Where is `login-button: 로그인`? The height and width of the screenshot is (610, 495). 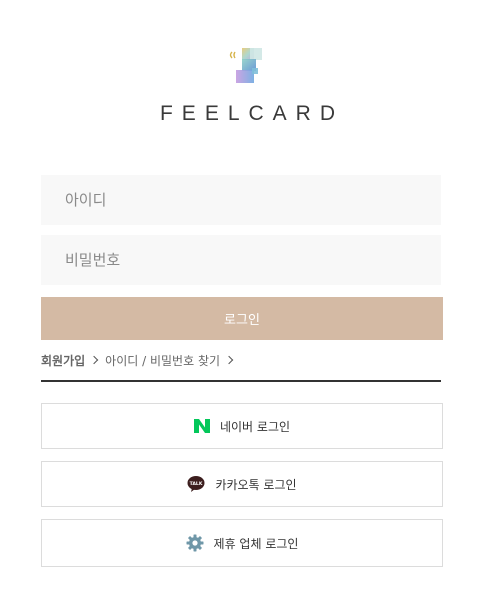 login-button: 로그인 is located at coordinates (242, 318).